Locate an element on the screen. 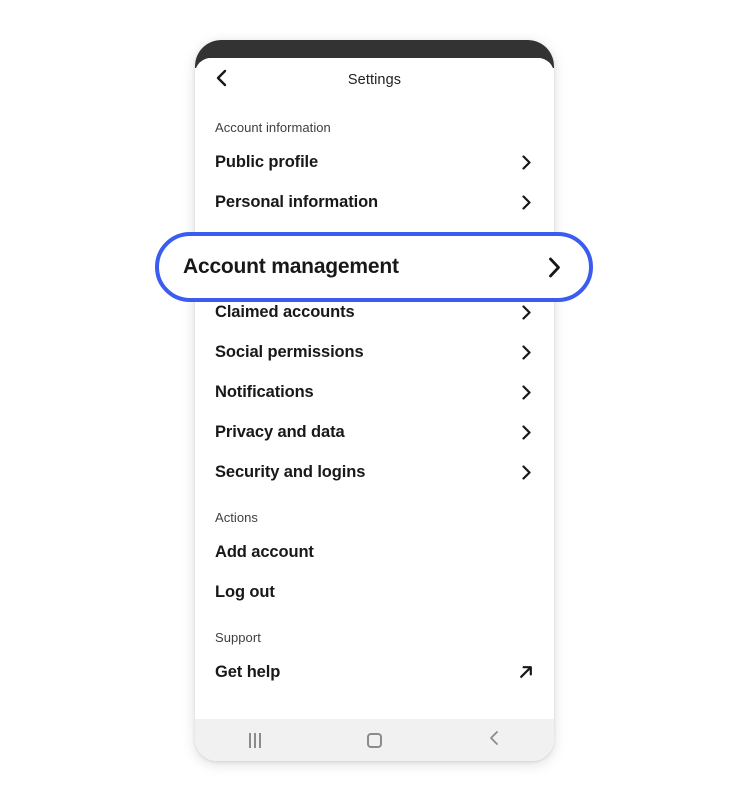  list-item-notifications: Notifications is located at coordinates (374, 392).